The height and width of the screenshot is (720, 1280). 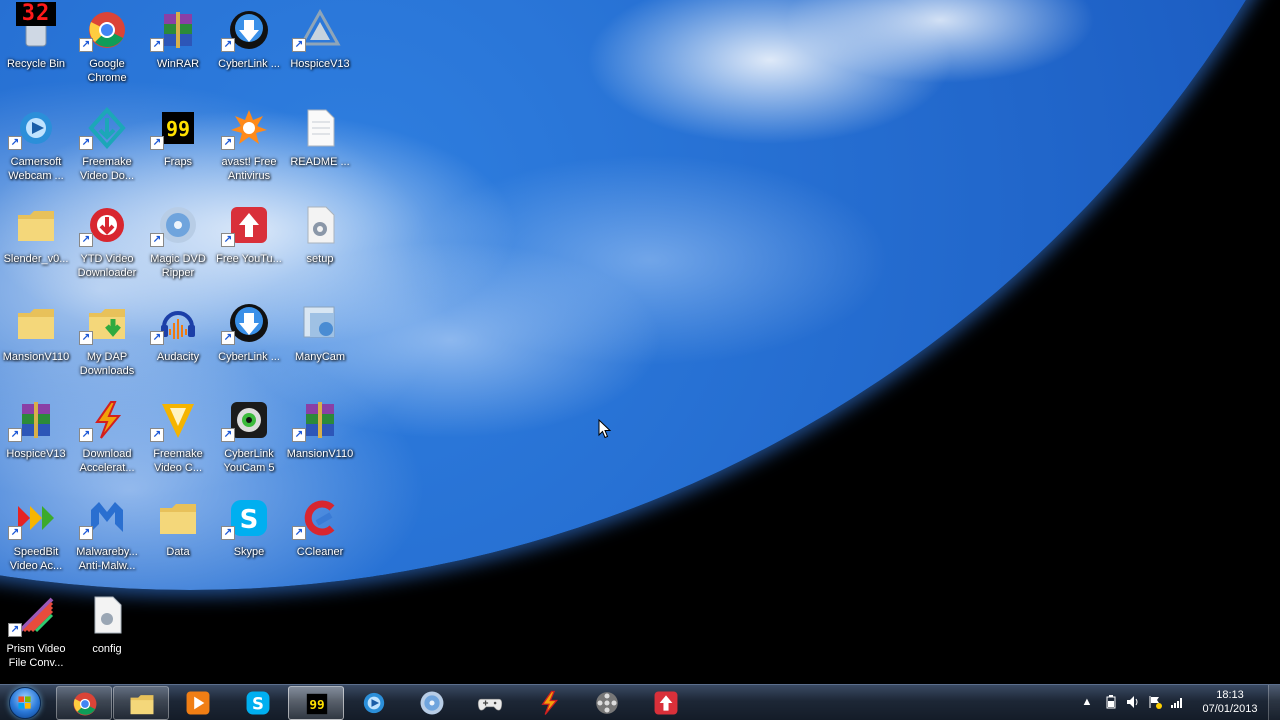 I want to click on clock-time: 18:13, so click(x=1230, y=695).